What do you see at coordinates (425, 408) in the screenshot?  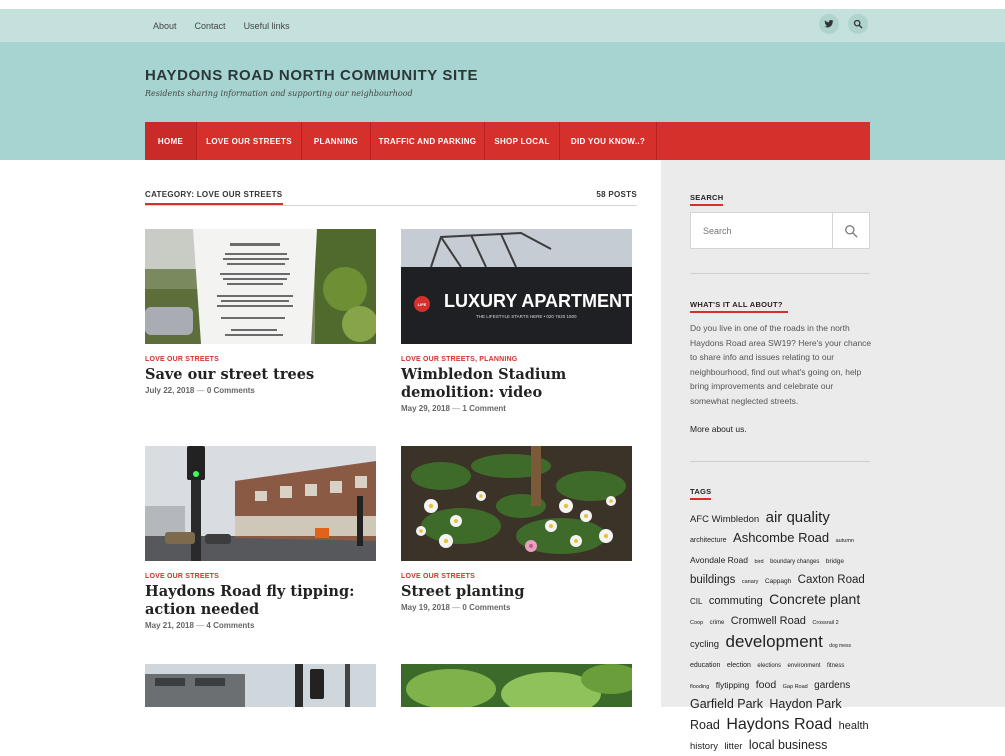 I see `post-date: May 29, 2018` at bounding box center [425, 408].